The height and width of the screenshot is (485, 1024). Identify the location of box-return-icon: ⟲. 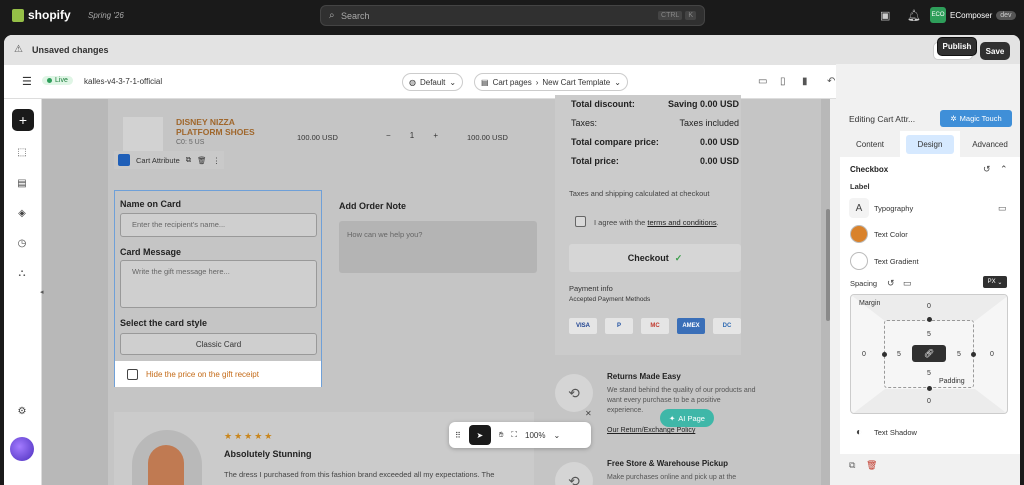
(574, 393).